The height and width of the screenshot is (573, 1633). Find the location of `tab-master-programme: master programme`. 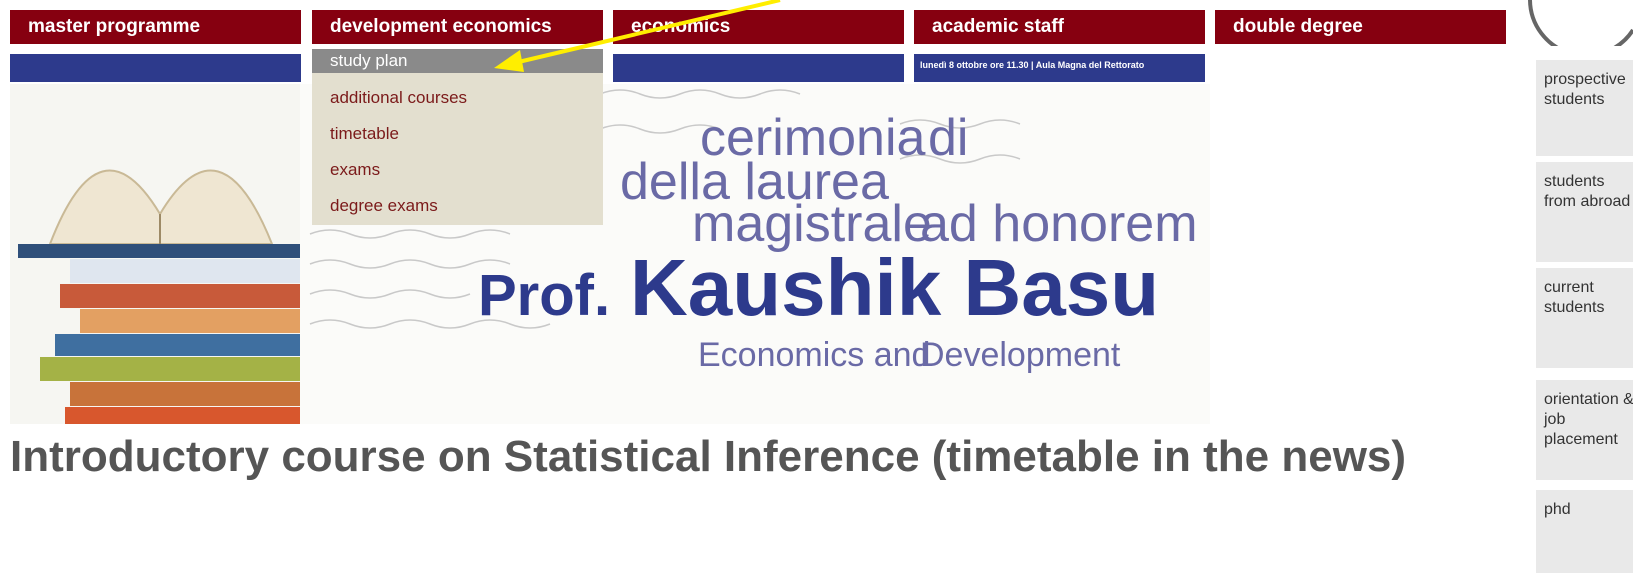

tab-master-programme: master programme is located at coordinates (155, 27).